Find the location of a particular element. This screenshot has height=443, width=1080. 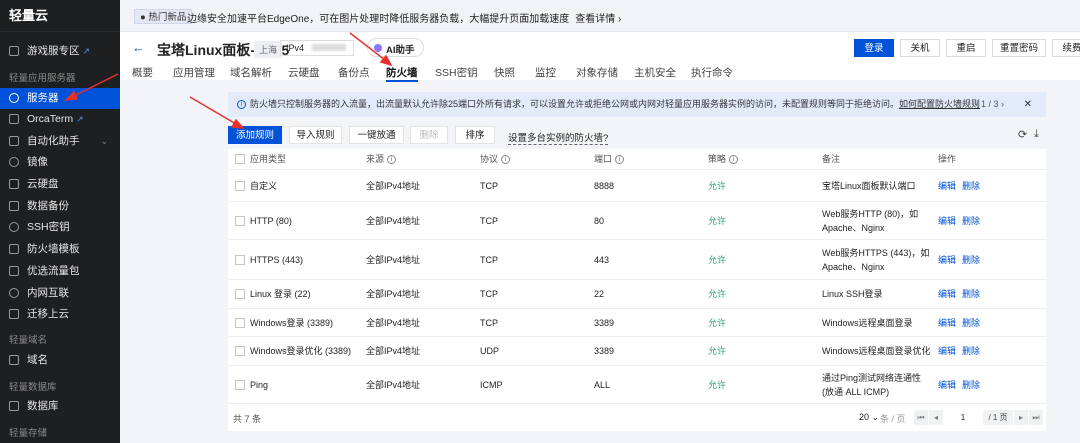

page-input: 1 is located at coordinates (963, 417).